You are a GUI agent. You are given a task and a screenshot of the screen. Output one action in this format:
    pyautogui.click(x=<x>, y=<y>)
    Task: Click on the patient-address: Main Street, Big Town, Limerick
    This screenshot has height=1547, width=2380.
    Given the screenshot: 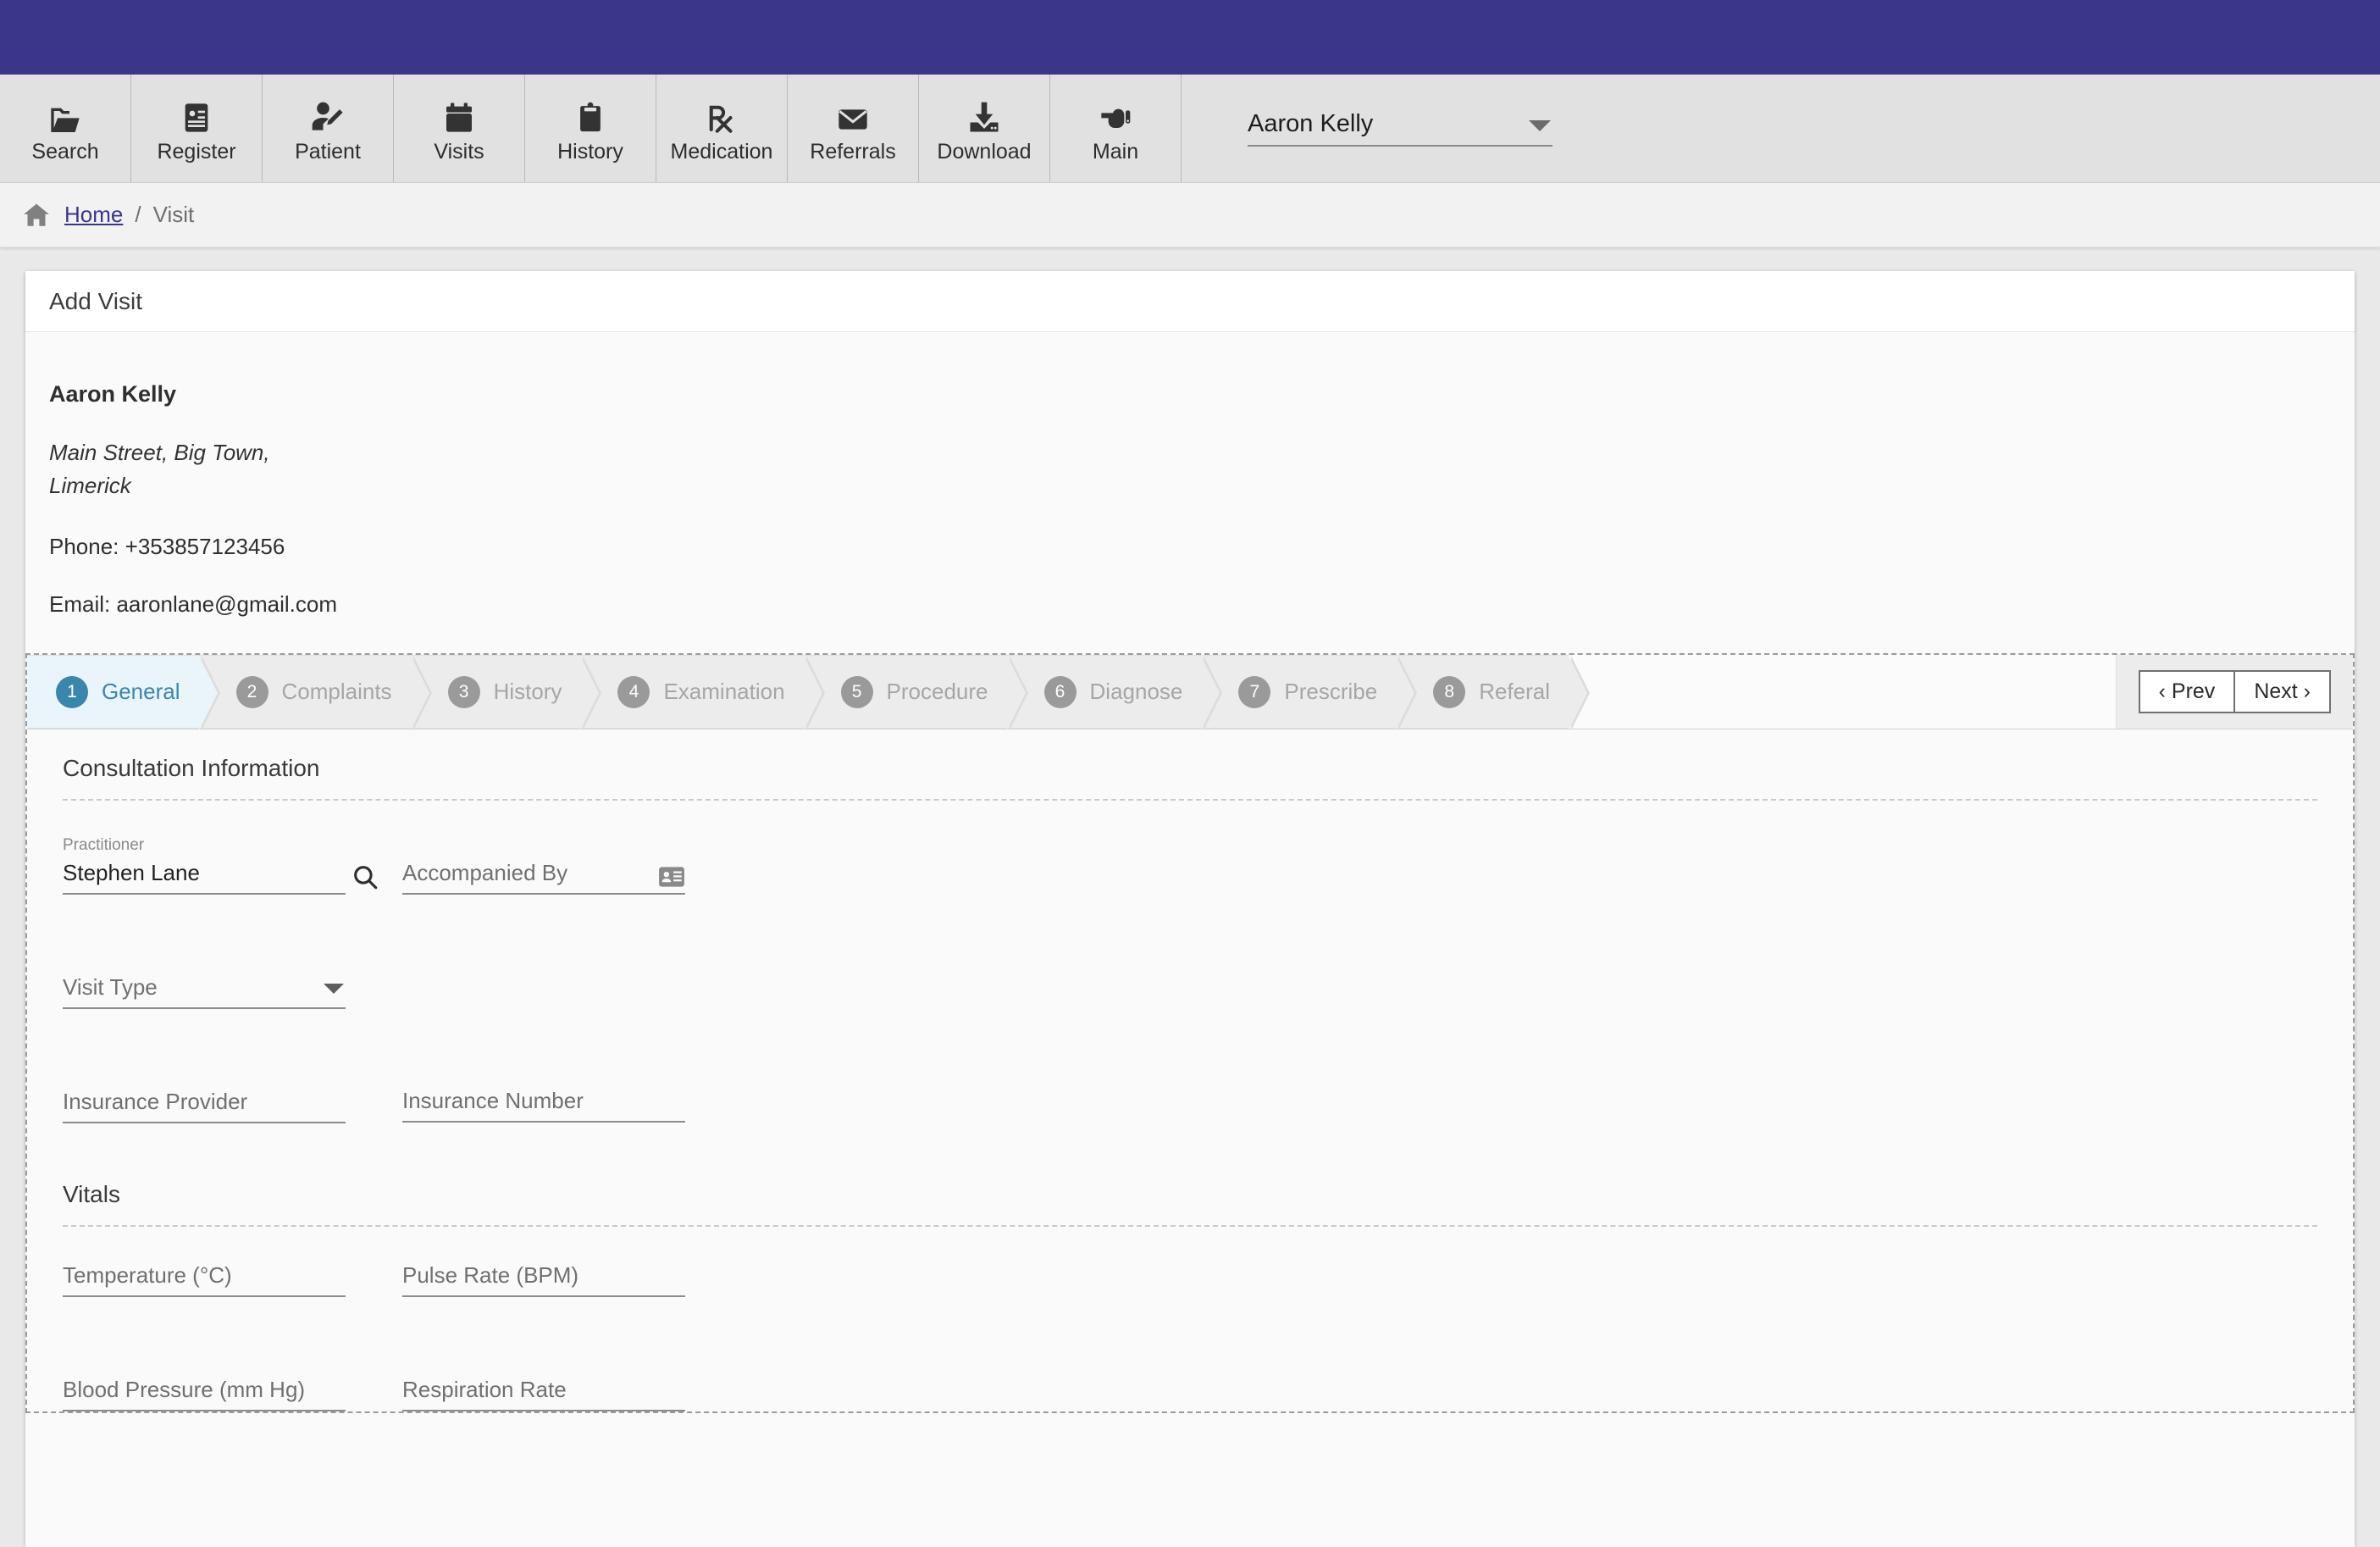 What is the action you would take?
    pyautogui.click(x=1202, y=469)
    